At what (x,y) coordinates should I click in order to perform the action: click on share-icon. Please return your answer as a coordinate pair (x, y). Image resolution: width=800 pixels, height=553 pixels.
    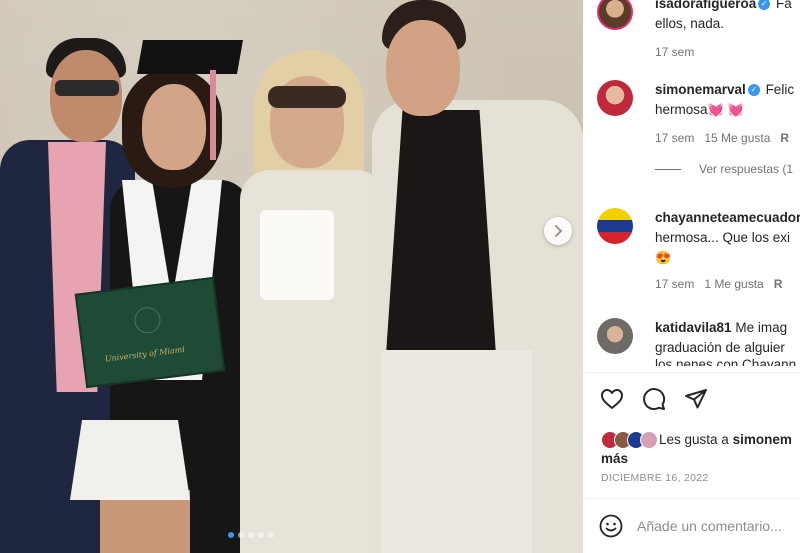
    Looking at the image, I should click on (696, 399).